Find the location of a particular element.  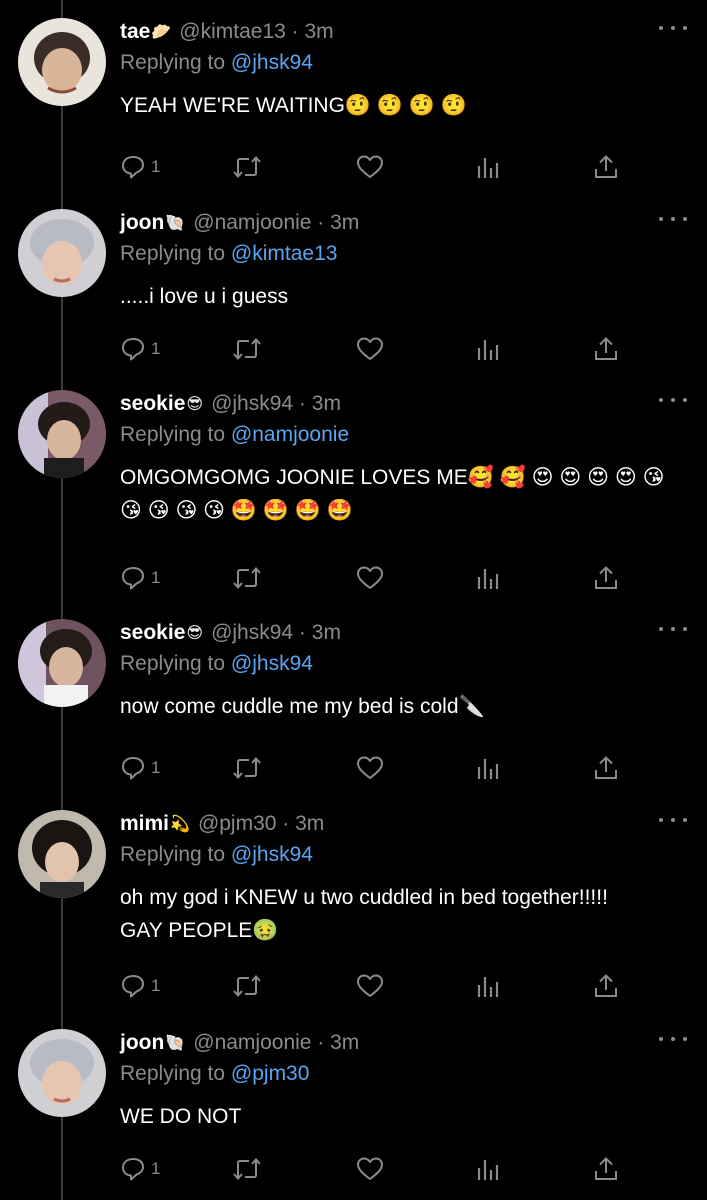

mention-link: @pjm30 is located at coordinates (270, 1073).